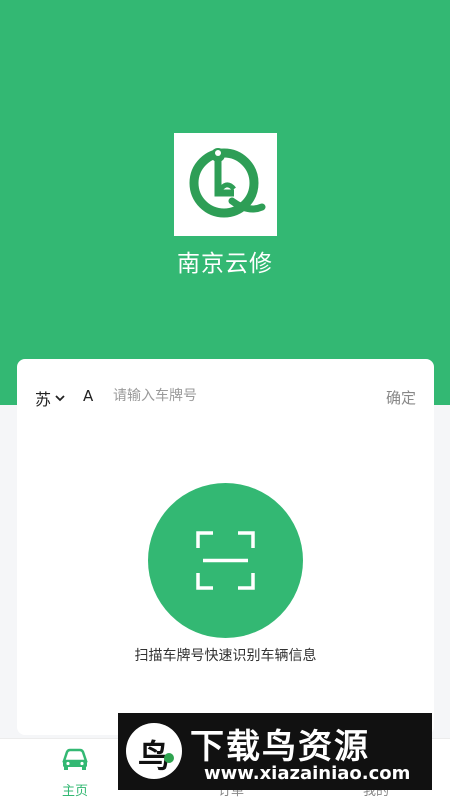  Describe the element at coordinates (153, 756) in the screenshot. I see `watermark-char: 鸟` at that location.